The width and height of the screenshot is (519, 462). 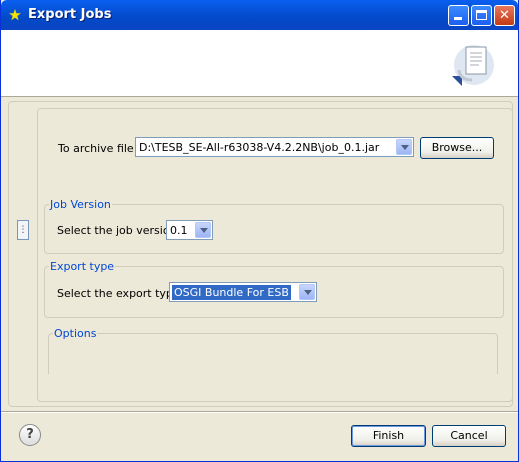 What do you see at coordinates (189, 230) in the screenshot?
I see `job-version-select: 0.1` at bounding box center [189, 230].